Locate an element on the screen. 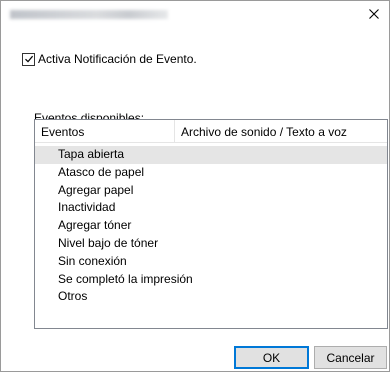 The height and width of the screenshot is (372, 390). list-item: Sin conexión is located at coordinates (211, 262).